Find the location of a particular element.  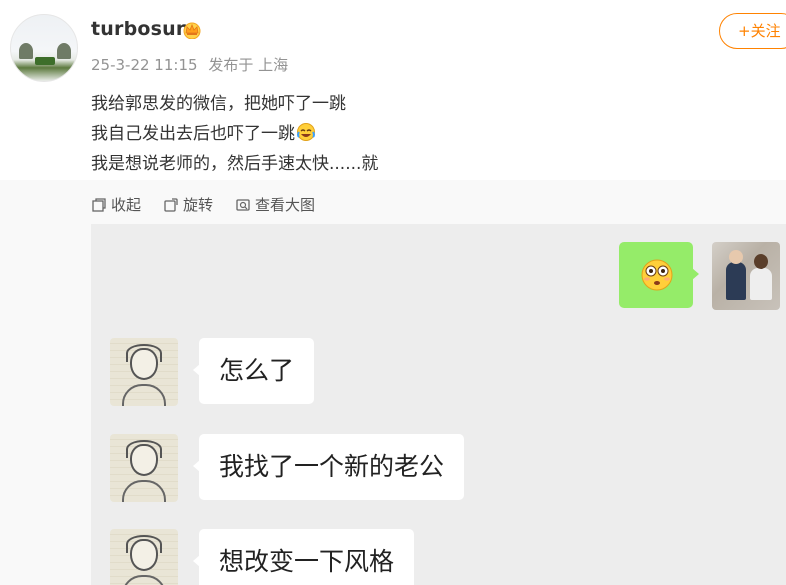

received-message-bubble: 怎么了 is located at coordinates (253, 371).